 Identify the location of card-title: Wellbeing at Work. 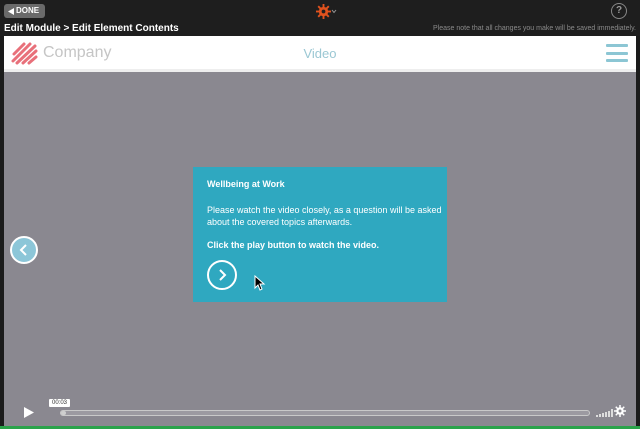
(246, 184).